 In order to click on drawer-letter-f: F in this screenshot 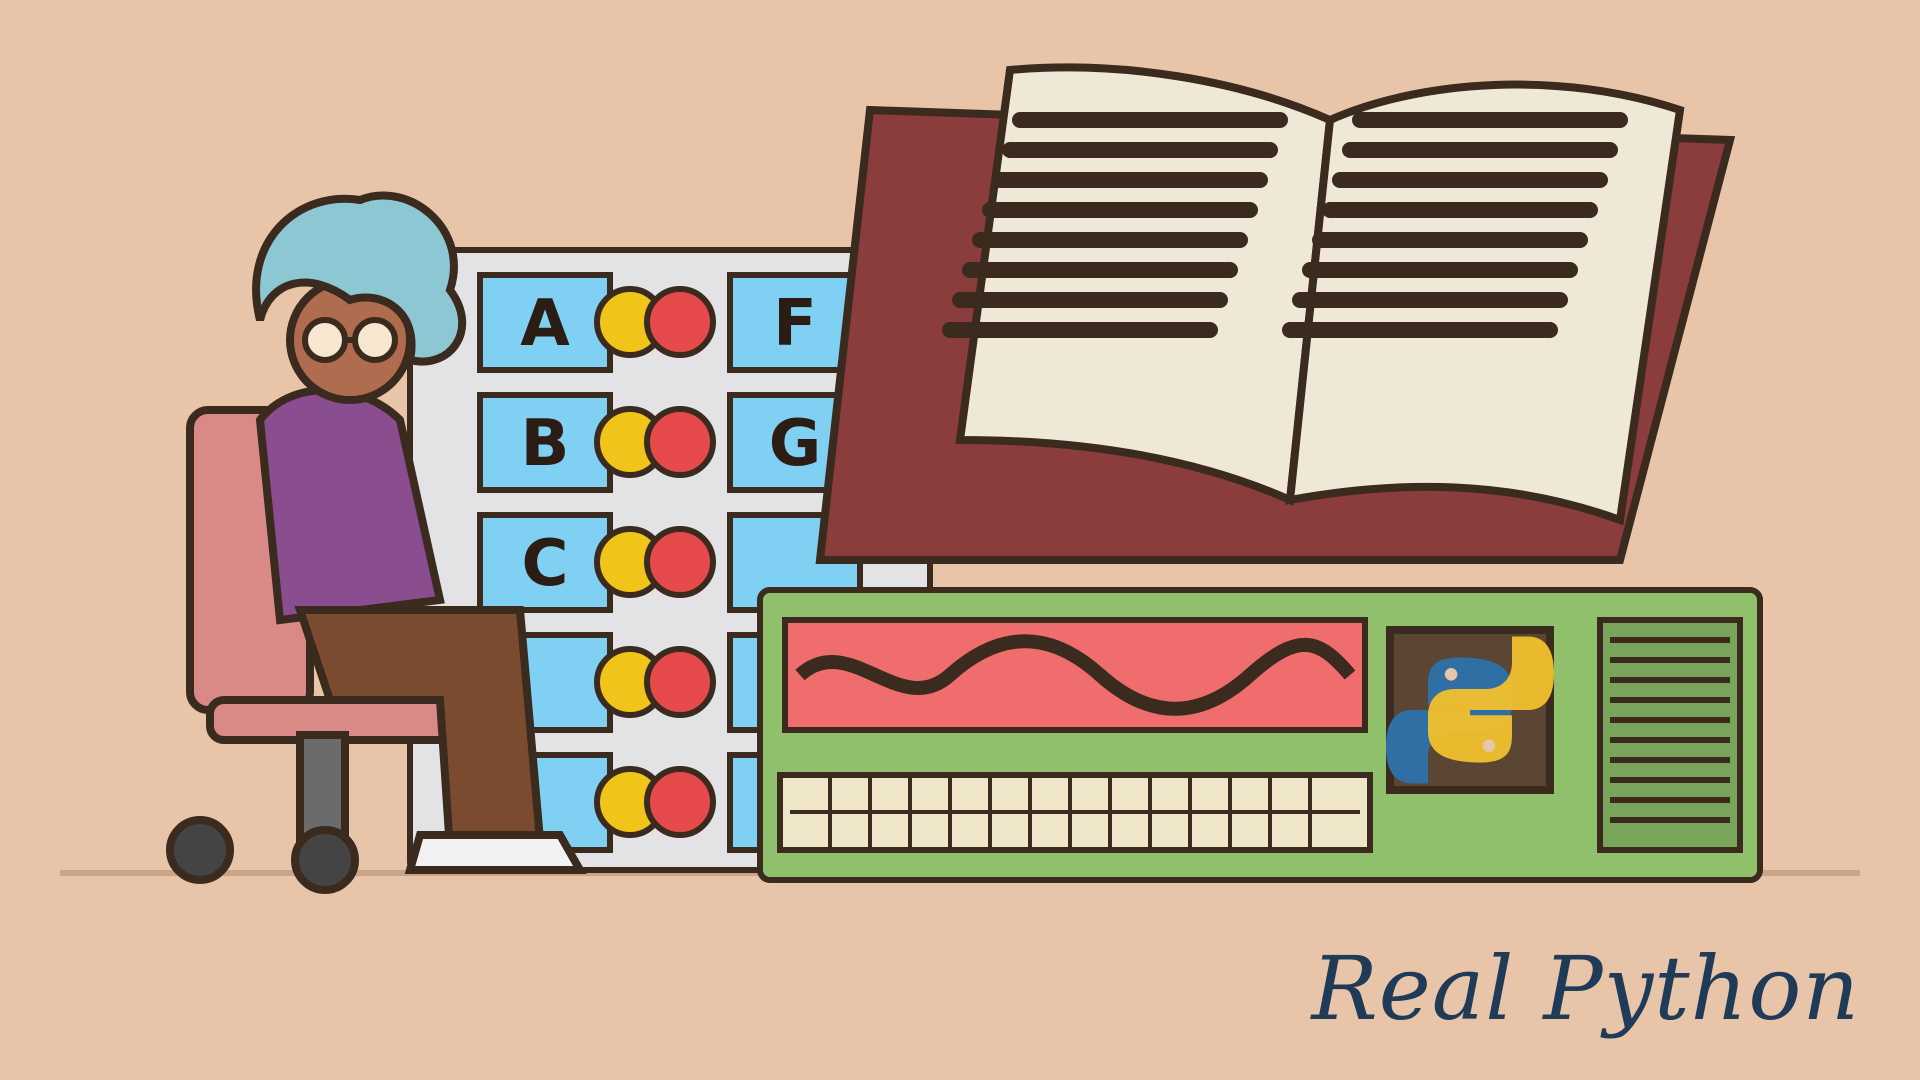, I will do `click(795, 324)`.